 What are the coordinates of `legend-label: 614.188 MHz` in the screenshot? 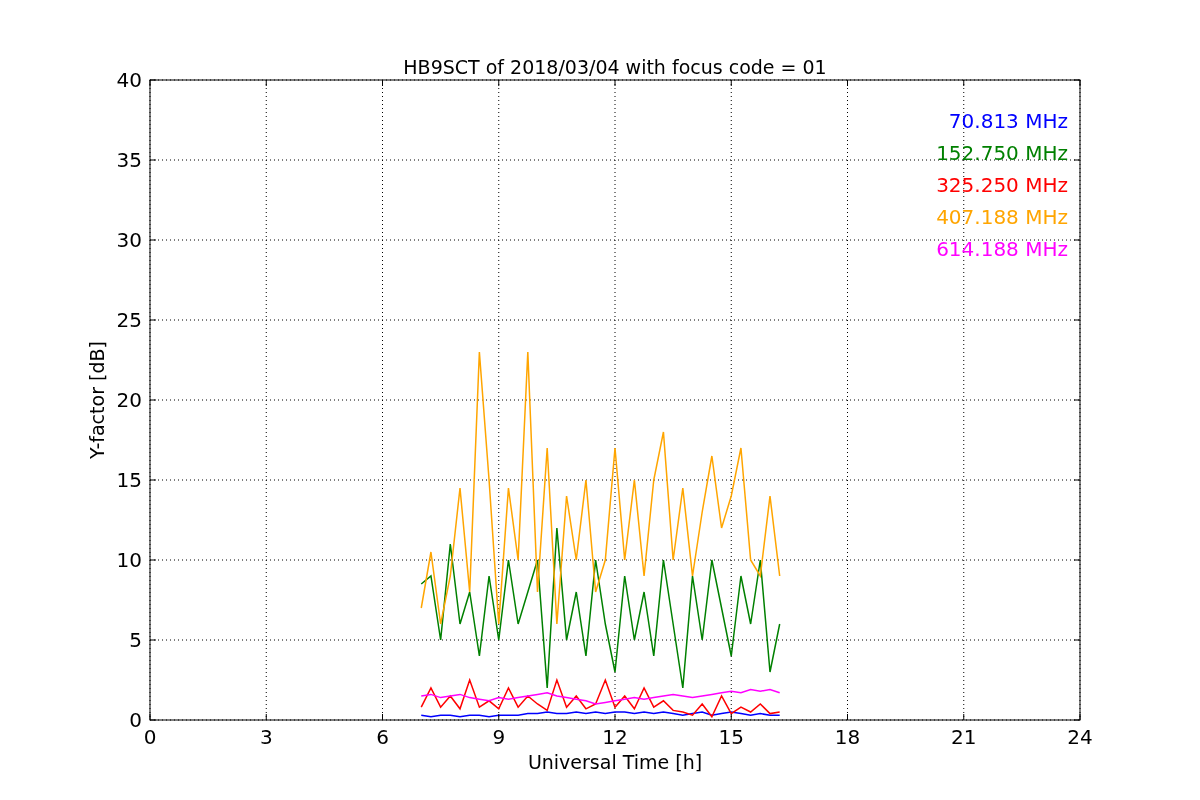 It's located at (1002, 249).